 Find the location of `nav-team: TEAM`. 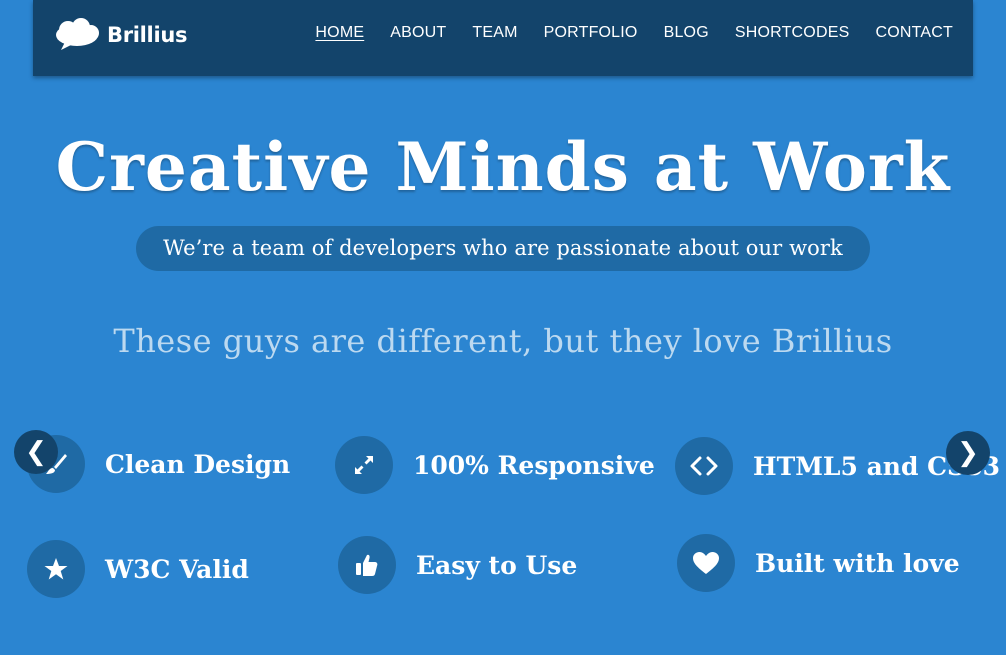

nav-team: TEAM is located at coordinates (494, 33).